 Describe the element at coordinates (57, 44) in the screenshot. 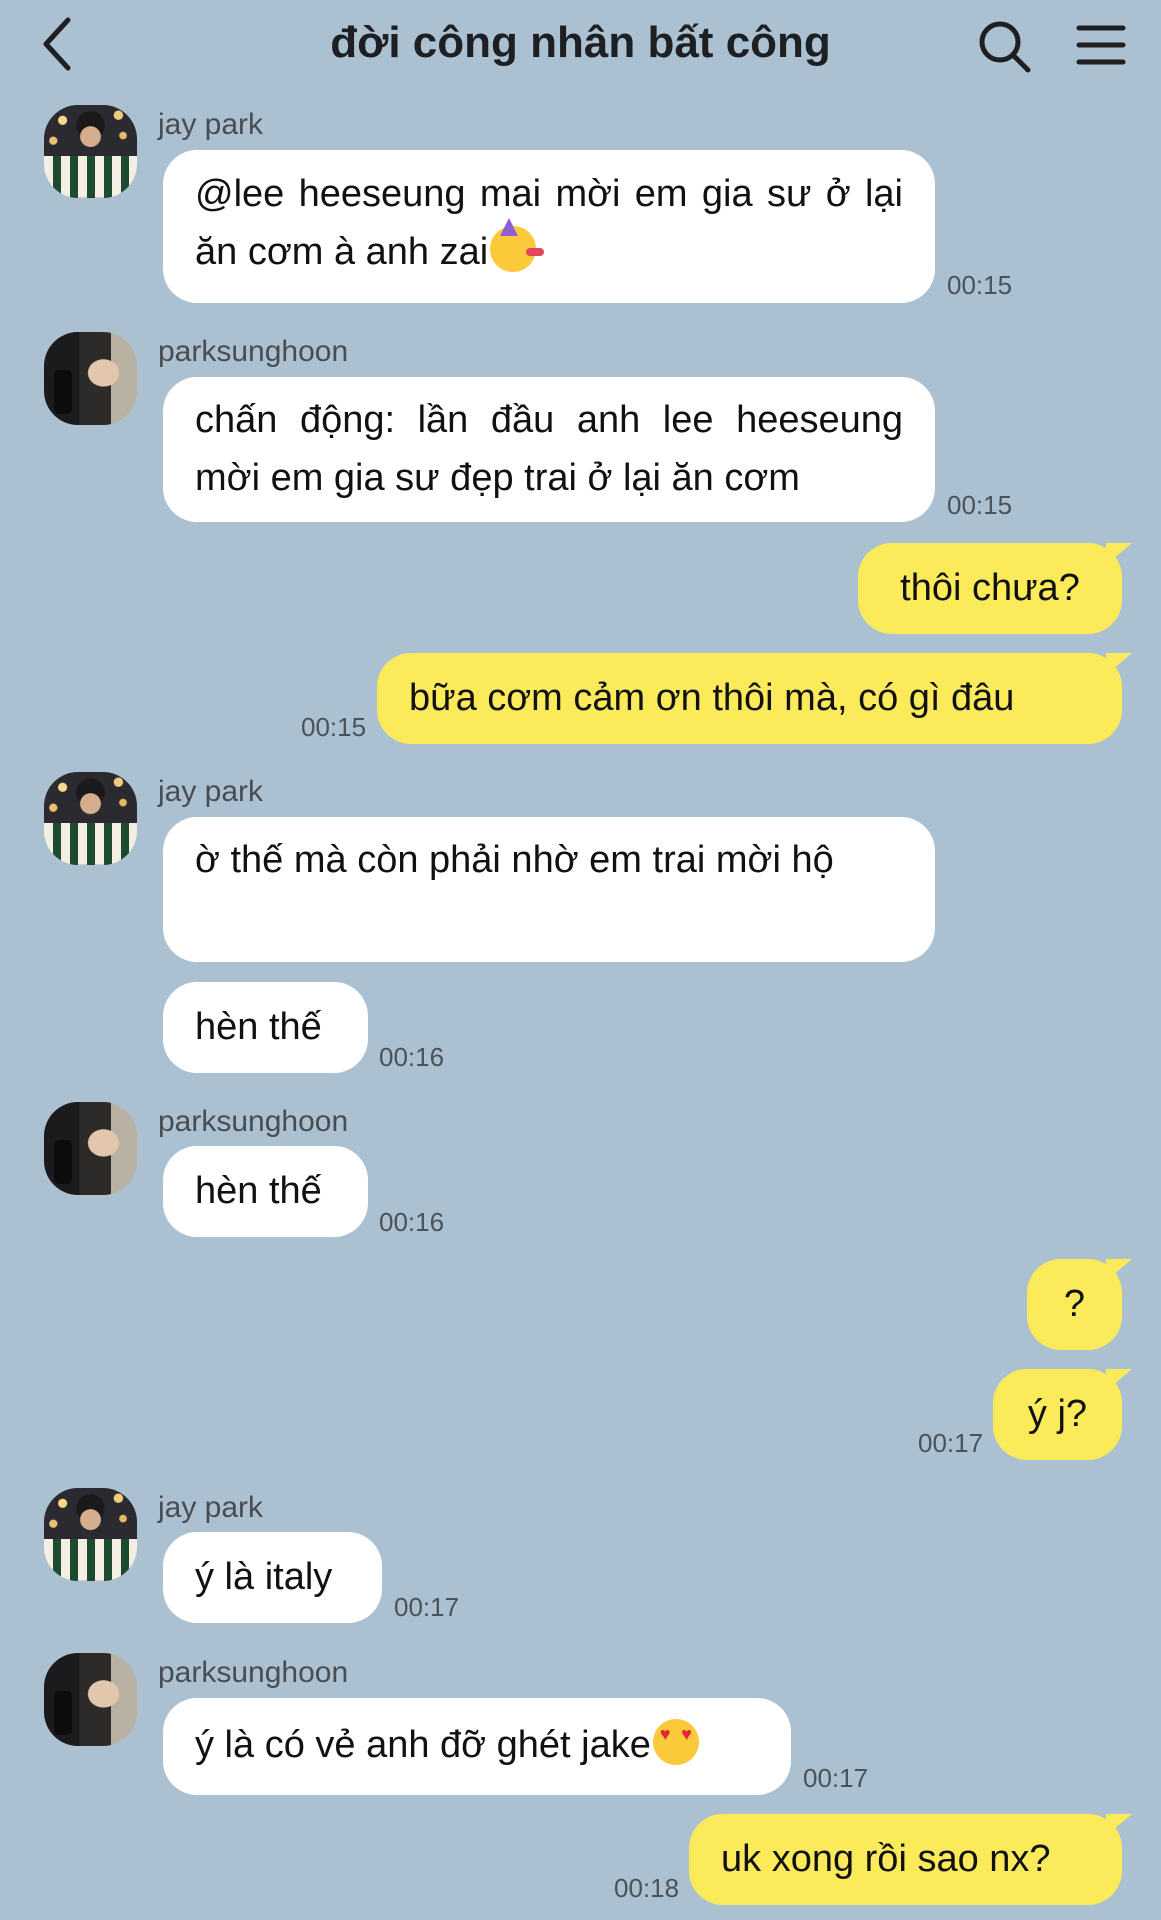

I see `chevron-left-icon` at that location.